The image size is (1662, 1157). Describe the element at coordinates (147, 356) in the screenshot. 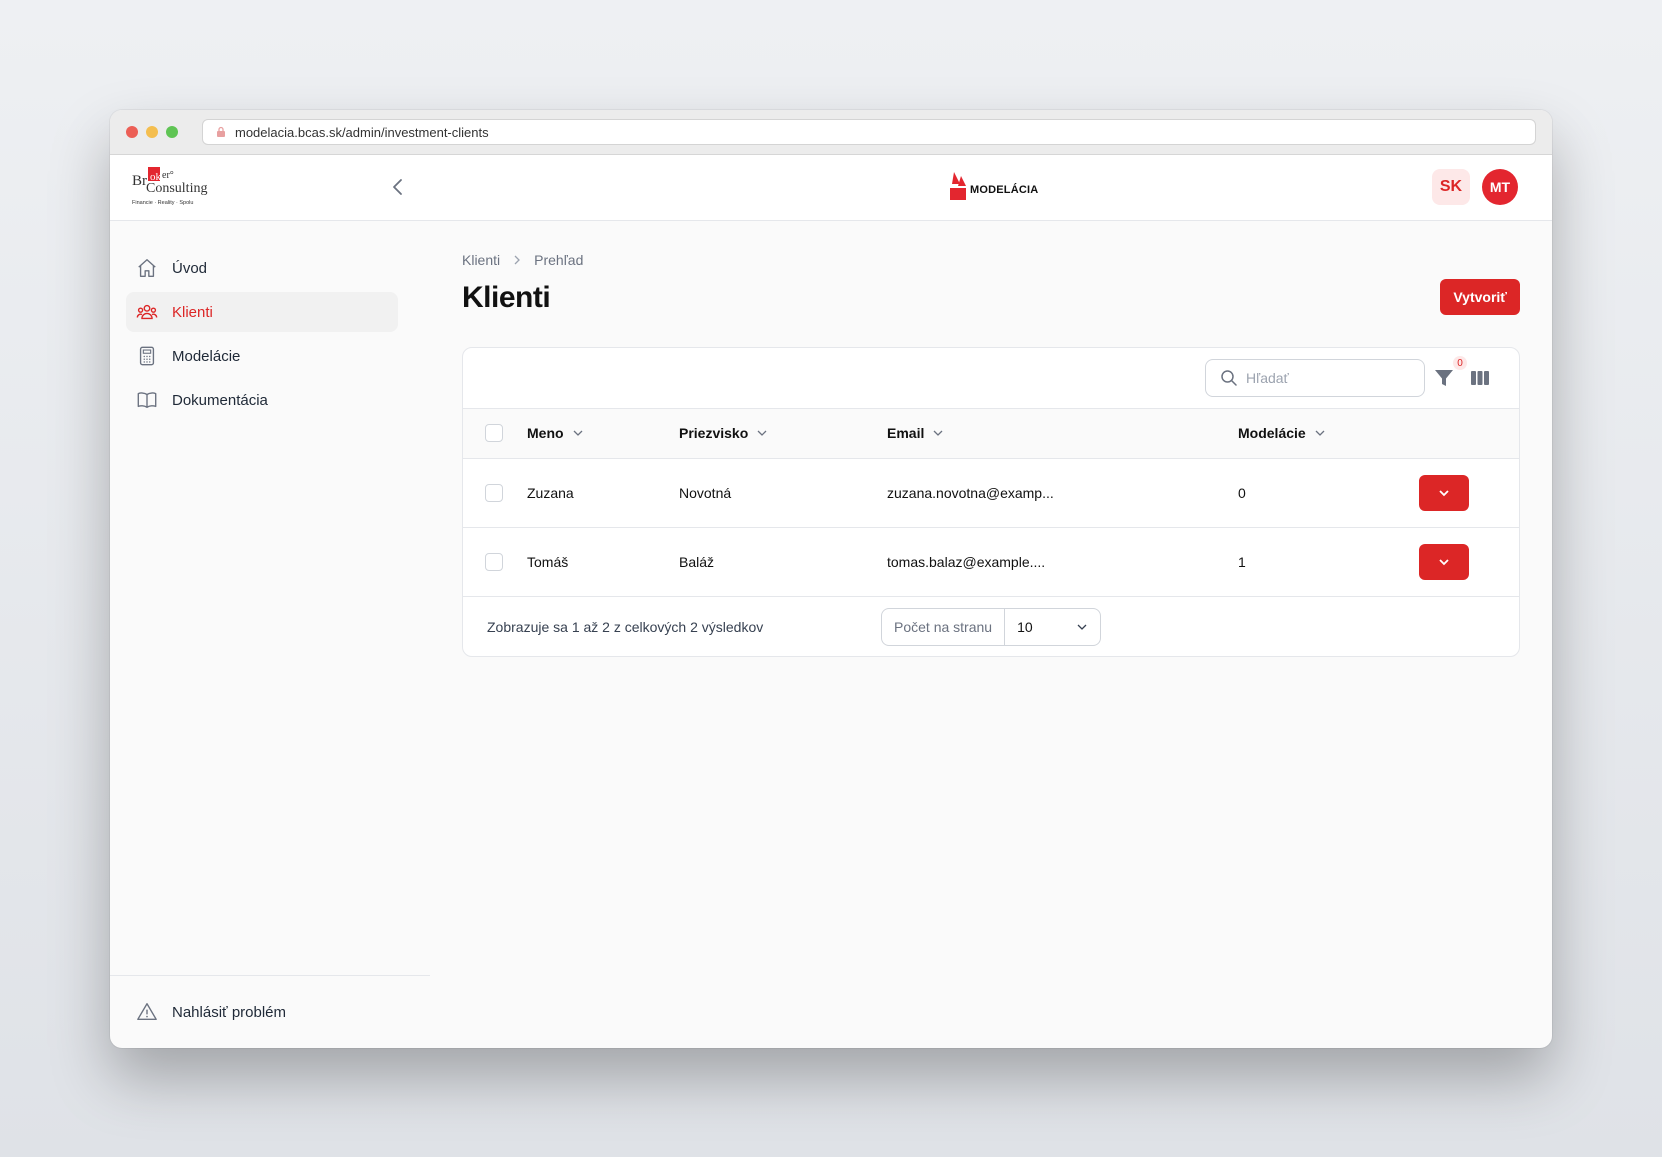

I see `calculator-icon` at that location.